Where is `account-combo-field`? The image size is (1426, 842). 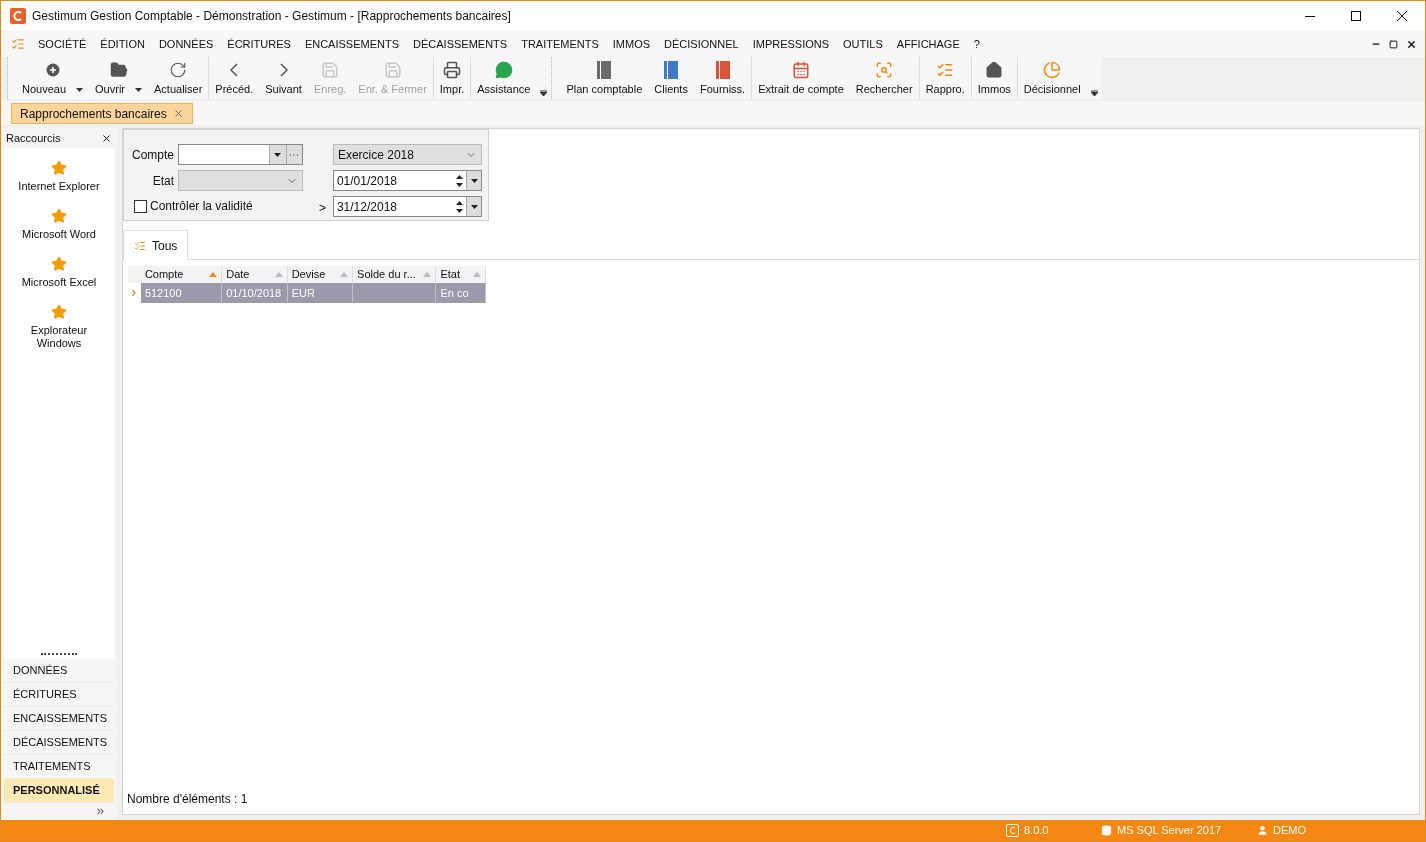
account-combo-field is located at coordinates (240, 154).